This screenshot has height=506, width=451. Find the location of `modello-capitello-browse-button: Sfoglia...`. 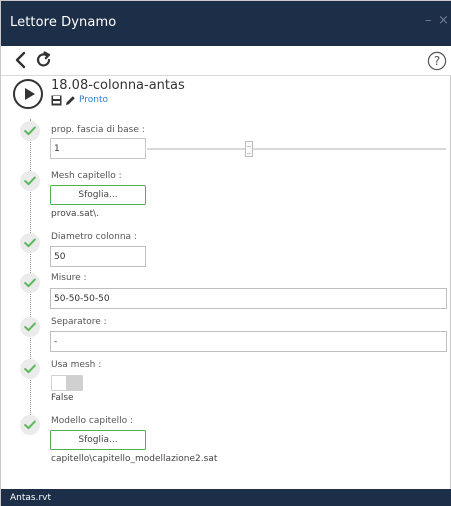

modello-capitello-browse-button: Sfoglia... is located at coordinates (98, 440).